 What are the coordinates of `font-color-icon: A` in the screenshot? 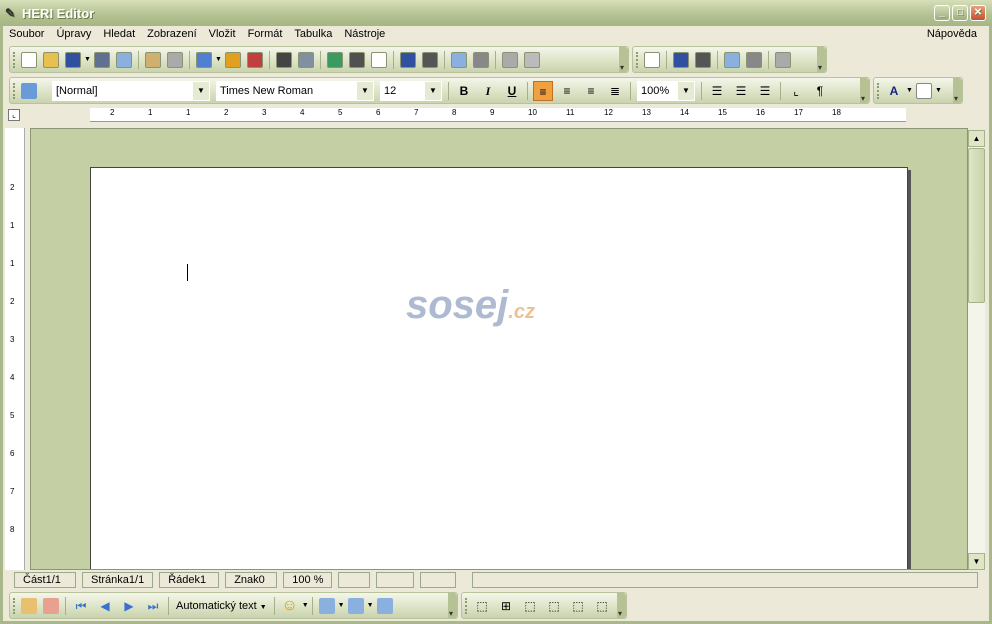 It's located at (894, 91).